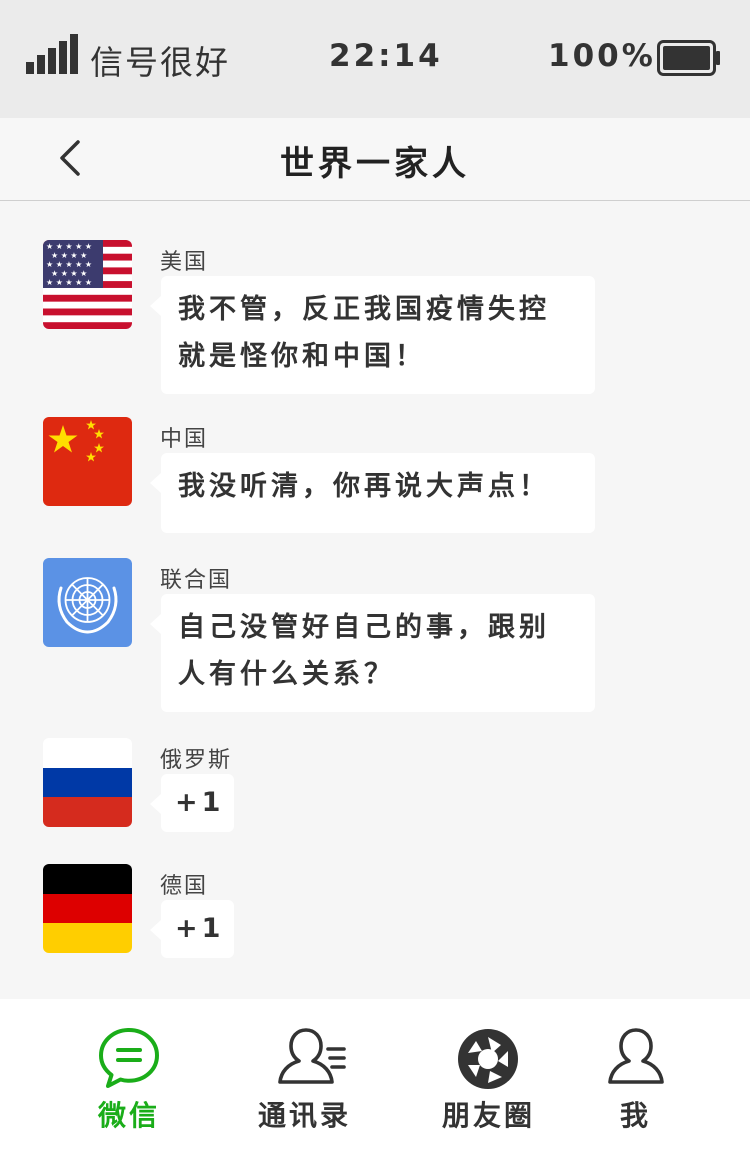  What do you see at coordinates (372, 653) in the screenshot?
I see `message-bubble: 自己没管好自己的事，跟别人有什么关系？` at bounding box center [372, 653].